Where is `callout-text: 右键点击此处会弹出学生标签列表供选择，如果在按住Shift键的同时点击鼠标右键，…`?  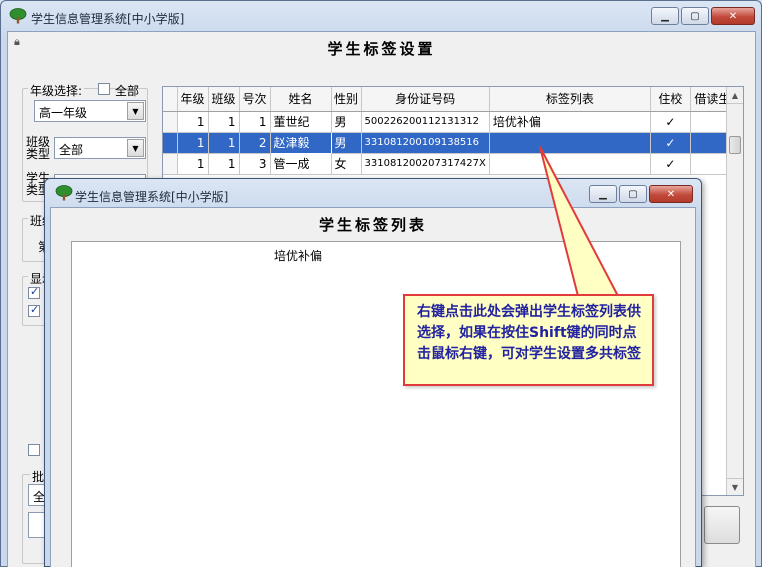
callout-text: 右键点击此处会弹出学生标签列表供选择，如果在按住Shift键的同时点击鼠标右键，… is located at coordinates (529, 333).